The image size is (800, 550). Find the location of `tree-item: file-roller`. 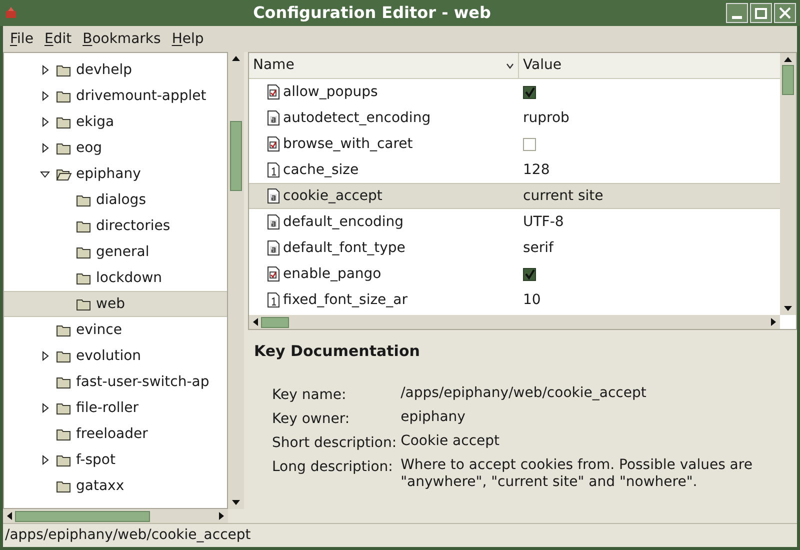

tree-item: file-roller is located at coordinates (115, 408).